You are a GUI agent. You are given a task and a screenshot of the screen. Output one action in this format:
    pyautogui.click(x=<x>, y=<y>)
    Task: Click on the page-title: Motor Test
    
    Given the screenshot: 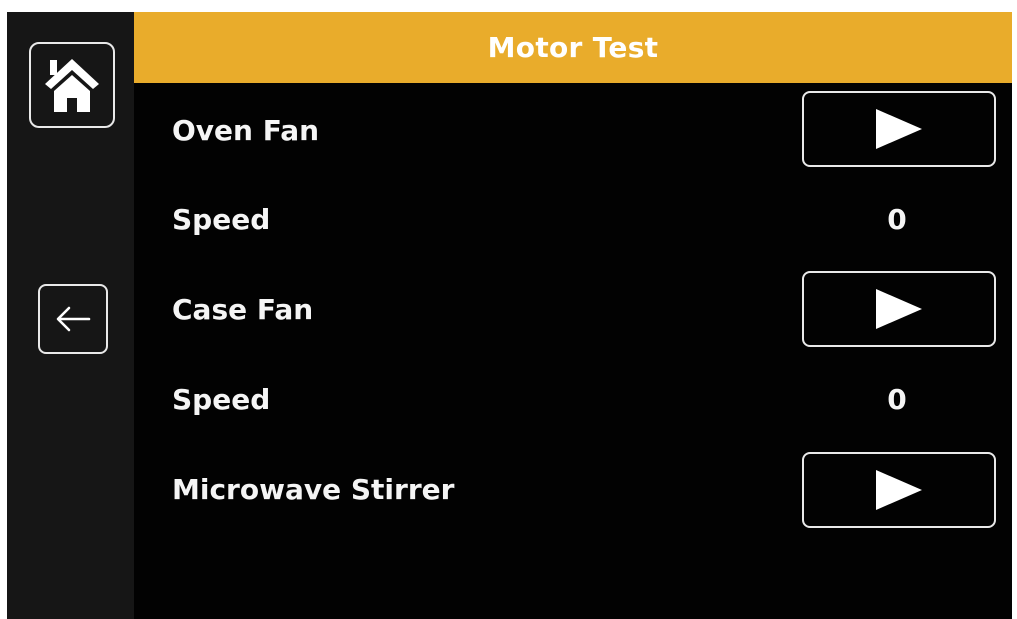 What is the action you would take?
    pyautogui.click(x=573, y=47)
    